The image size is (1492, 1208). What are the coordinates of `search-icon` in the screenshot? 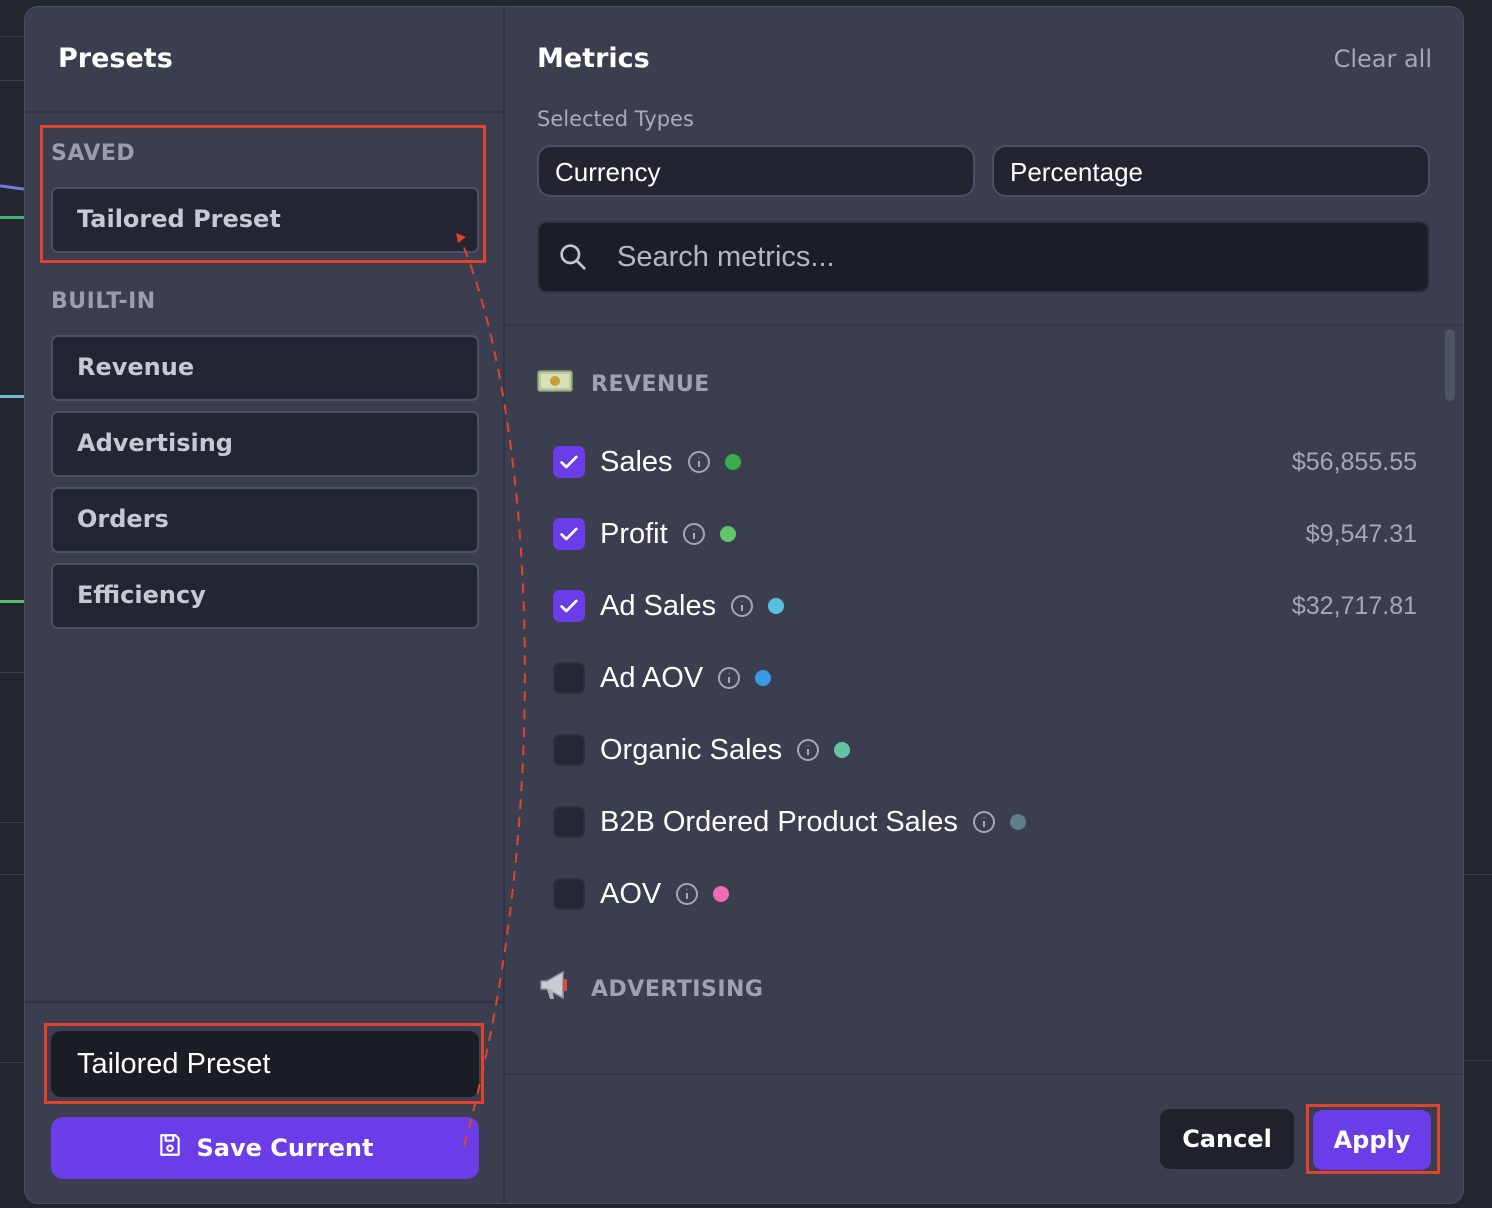 It's located at (573, 259).